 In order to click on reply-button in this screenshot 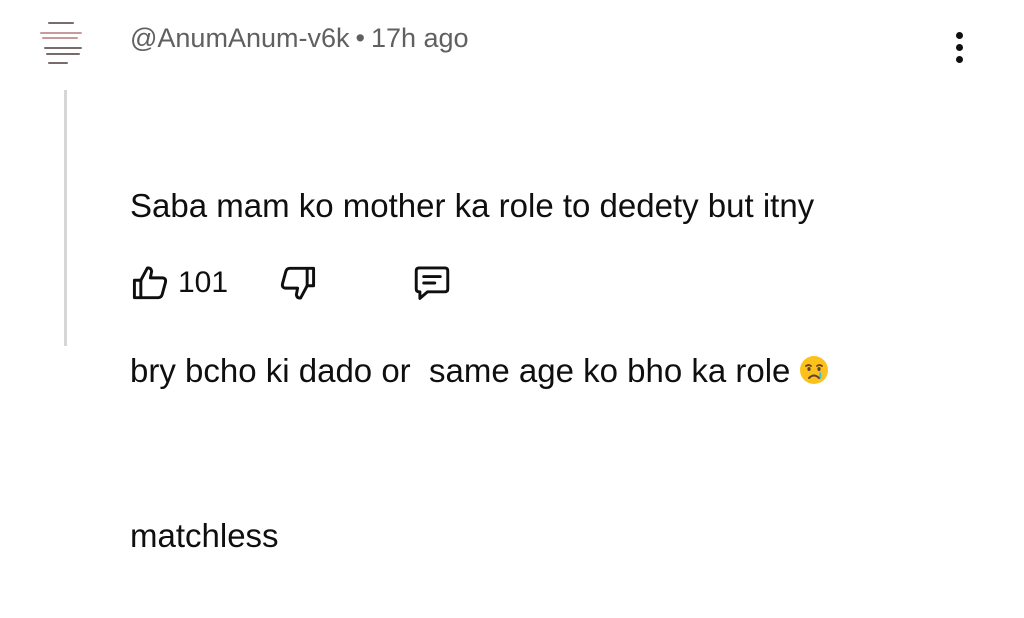, I will do `click(432, 283)`.